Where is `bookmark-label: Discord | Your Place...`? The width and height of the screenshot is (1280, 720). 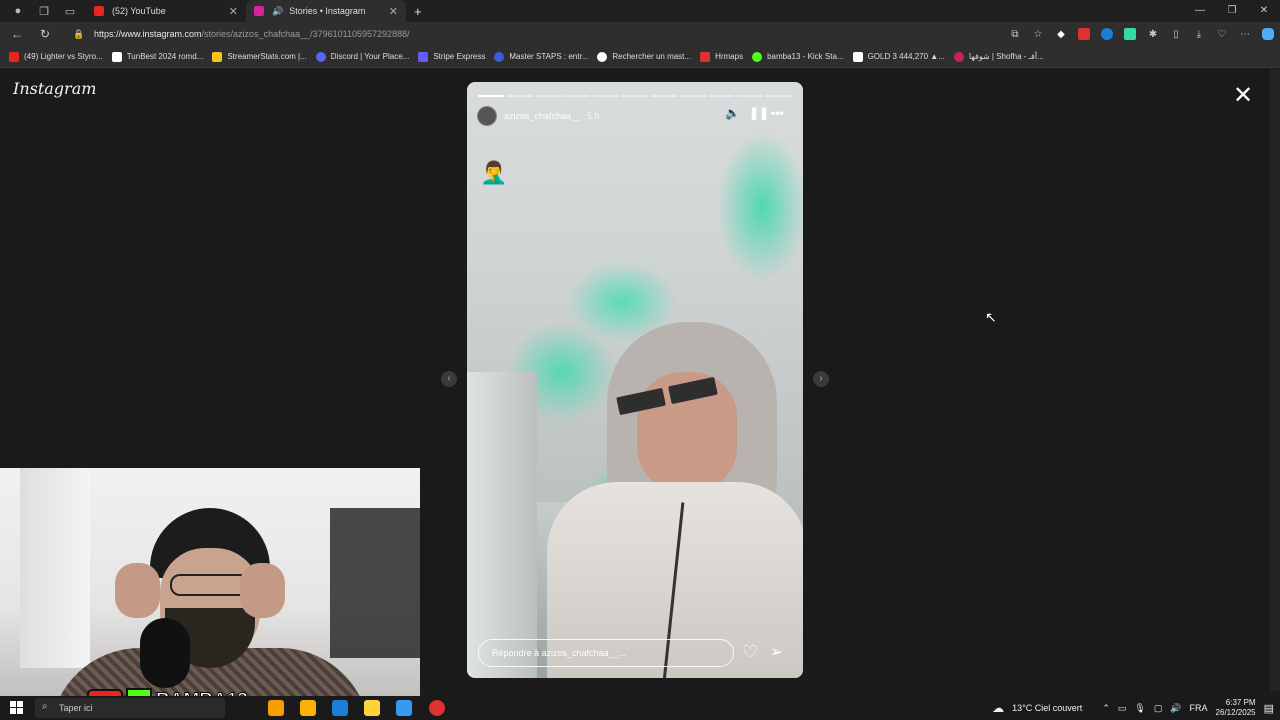 bookmark-label: Discord | Your Place... is located at coordinates (370, 56).